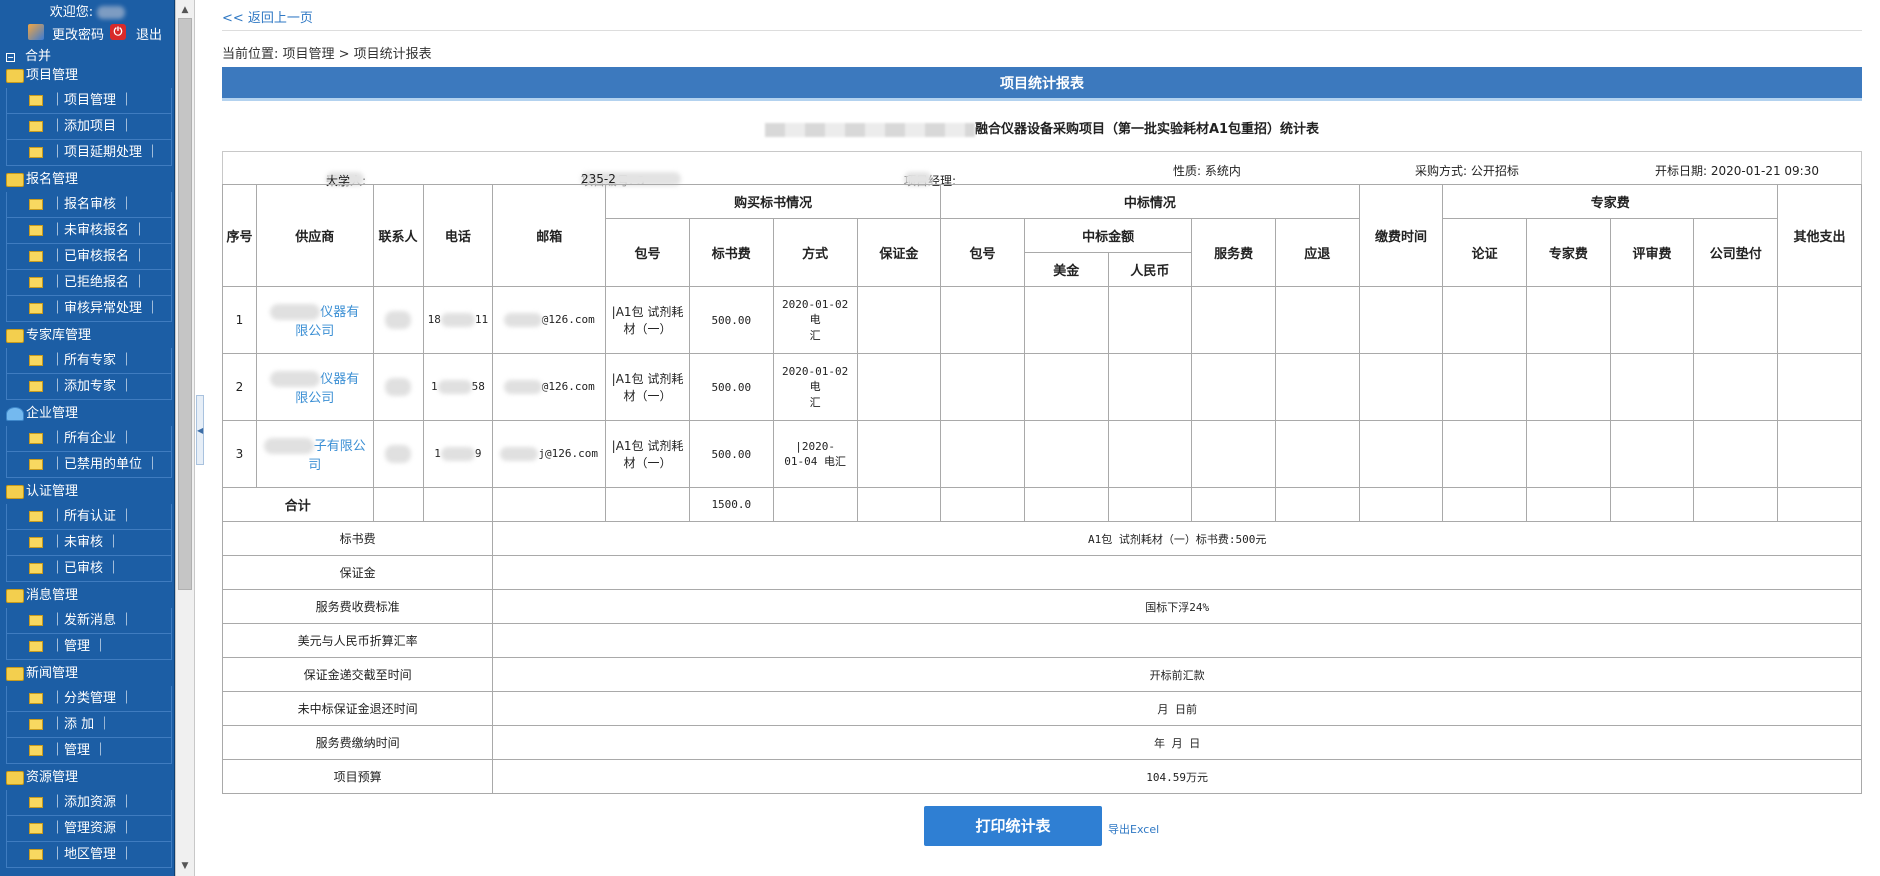  Describe the element at coordinates (118, 32) in the screenshot. I see `logout-icon: ⏻` at that location.